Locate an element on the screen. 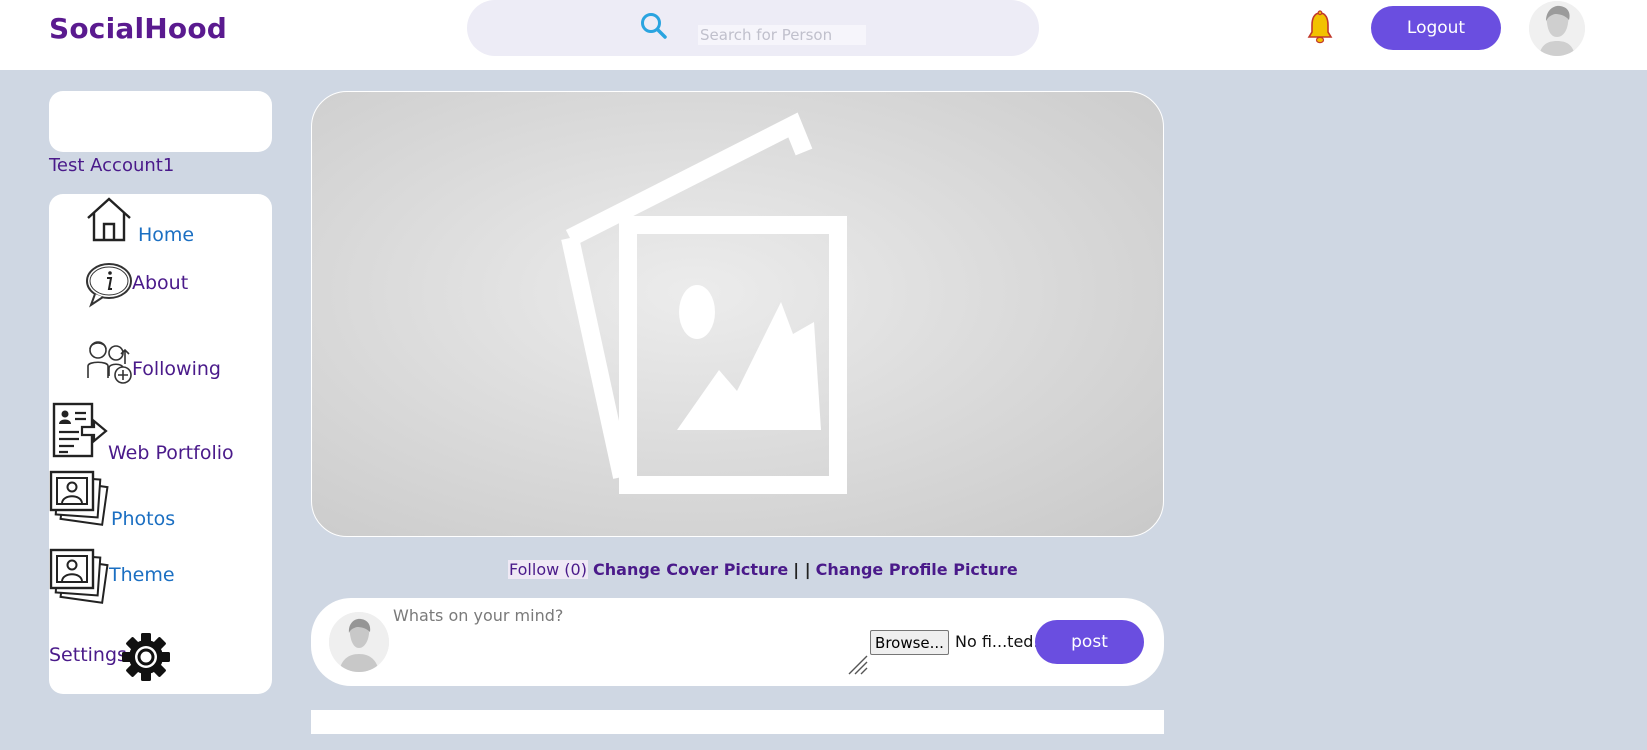  post-button: post is located at coordinates (1089, 642).